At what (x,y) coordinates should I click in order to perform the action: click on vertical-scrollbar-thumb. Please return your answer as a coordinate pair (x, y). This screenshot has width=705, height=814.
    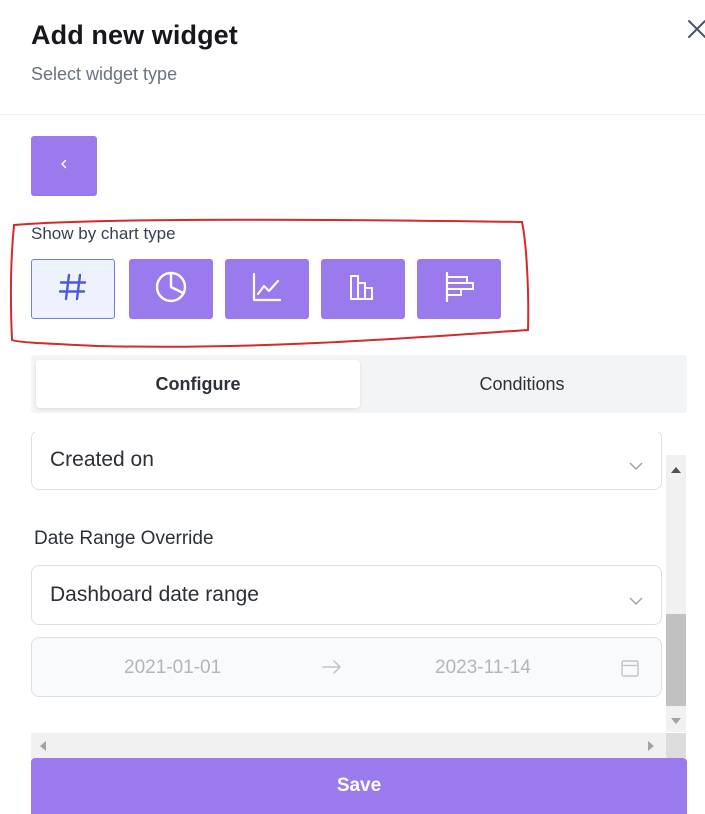
    Looking at the image, I should click on (676, 660).